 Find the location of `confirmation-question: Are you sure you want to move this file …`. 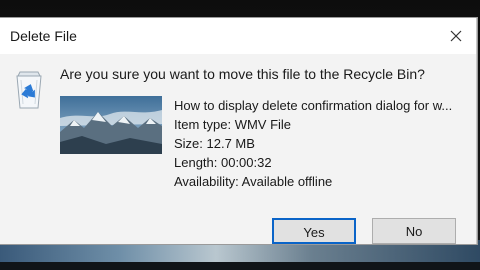

confirmation-question: Are you sure you want to move this file … is located at coordinates (242, 74).